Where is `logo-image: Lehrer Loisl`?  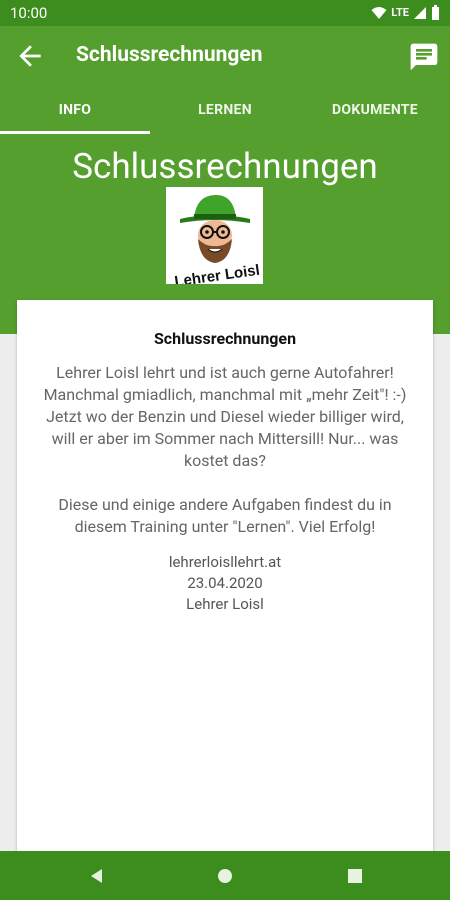 logo-image: Lehrer Loisl is located at coordinates (217, 242).